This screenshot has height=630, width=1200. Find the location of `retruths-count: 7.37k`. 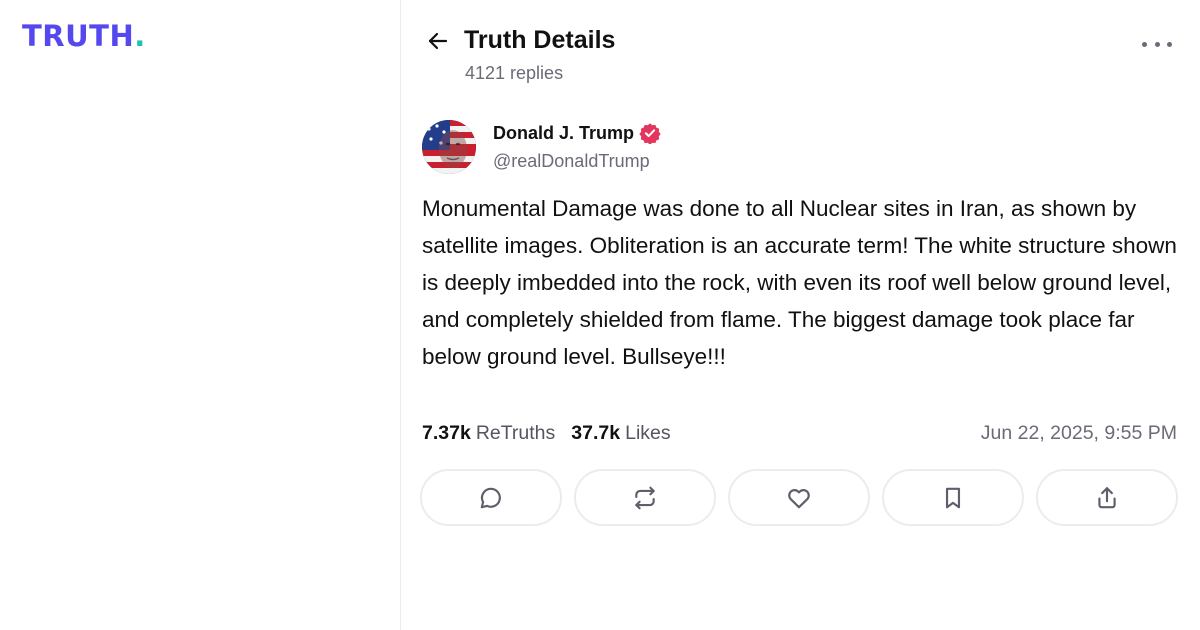

retruths-count: 7.37k is located at coordinates (446, 433).